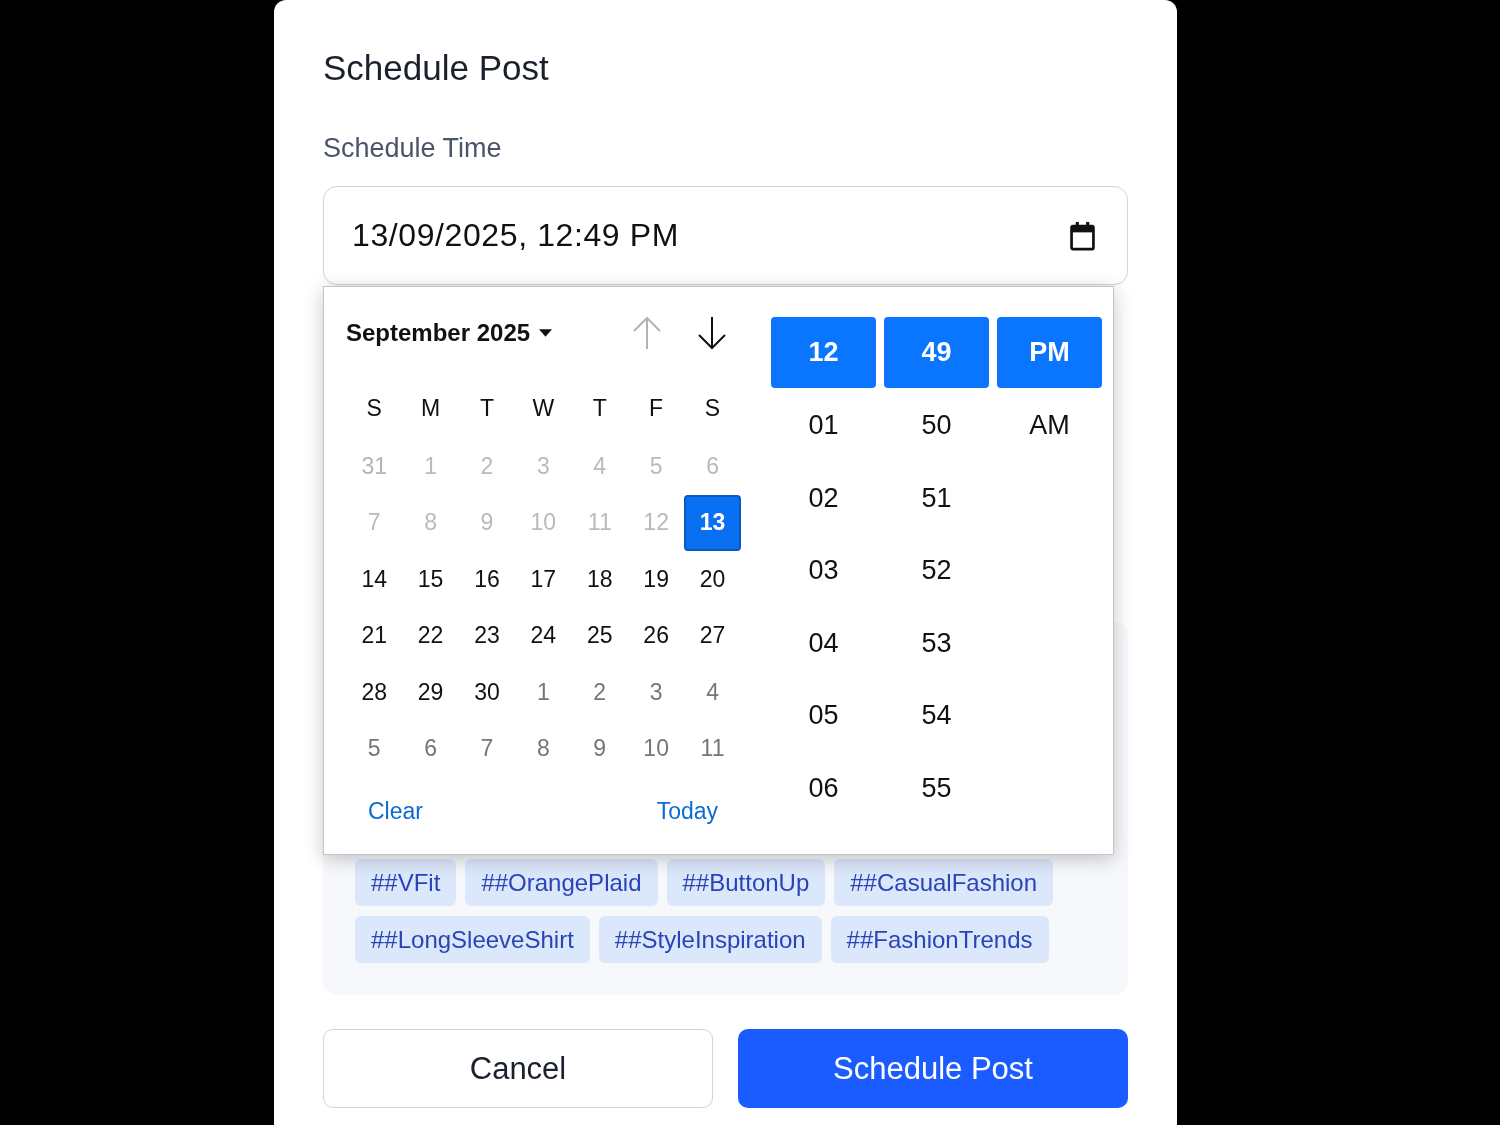 The width and height of the screenshot is (1500, 1125). Describe the element at coordinates (936, 570) in the screenshot. I see `time-option: 52` at that location.